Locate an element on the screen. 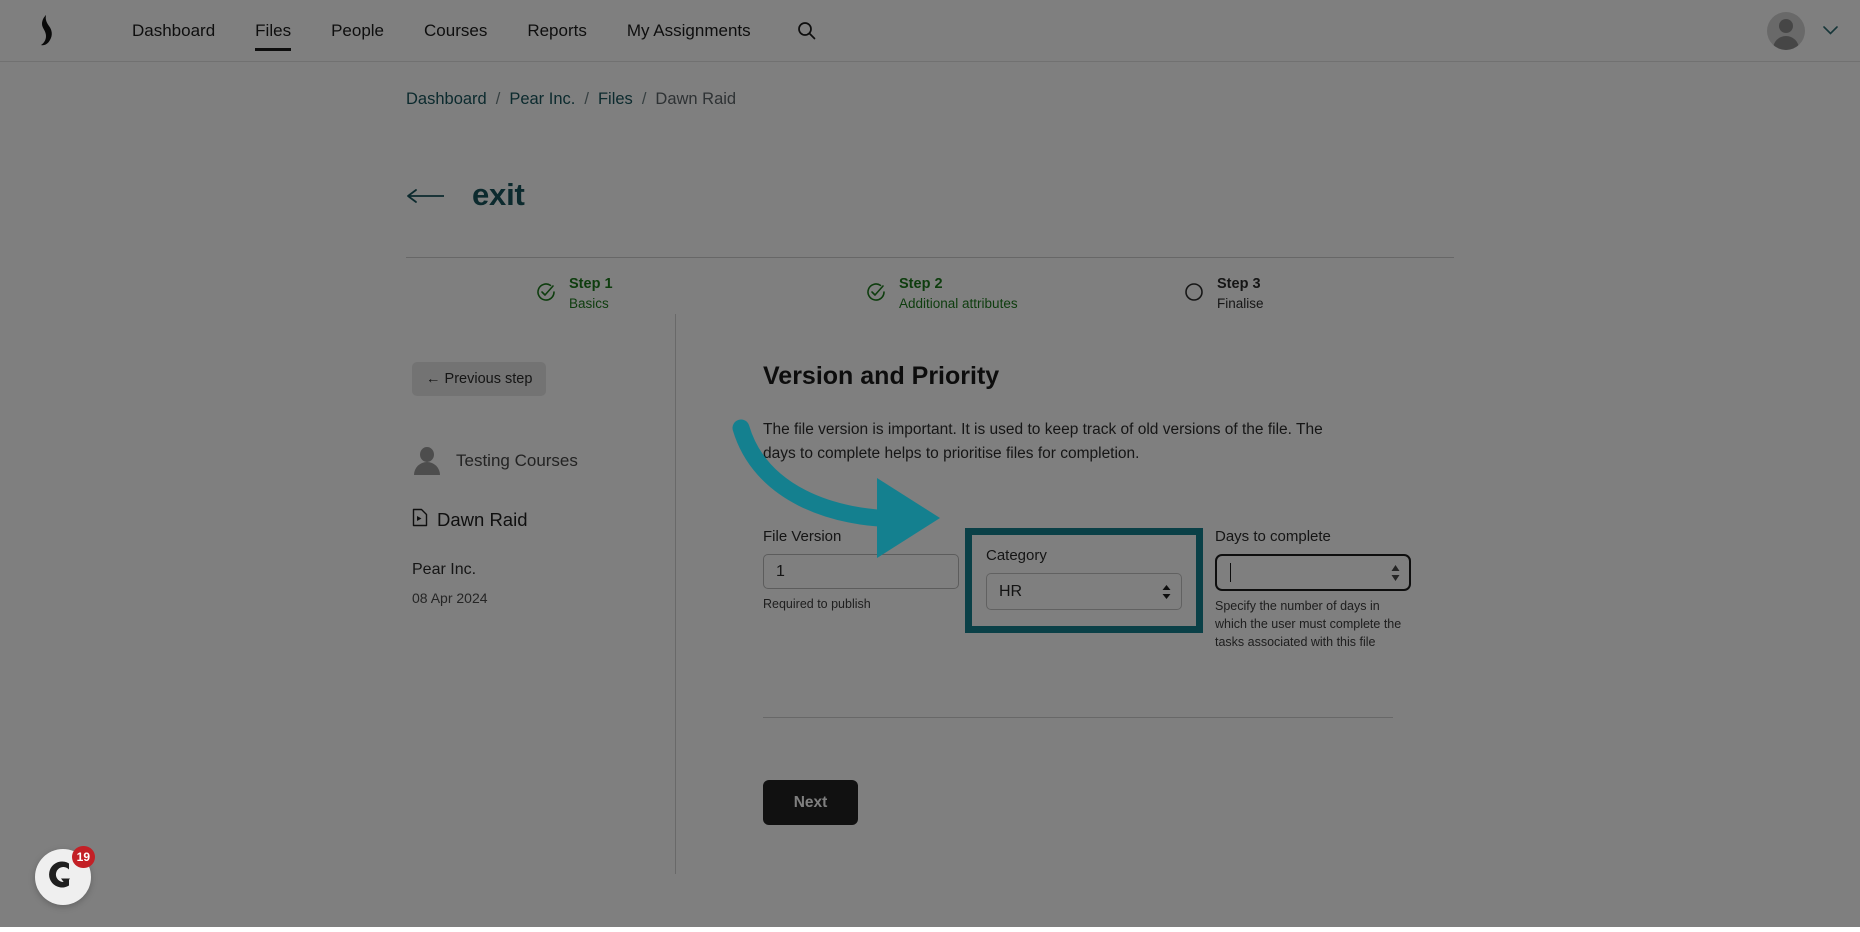 Image resolution: width=1860 pixels, height=932 pixels. number-stepper-icon is located at coordinates (1395, 572).